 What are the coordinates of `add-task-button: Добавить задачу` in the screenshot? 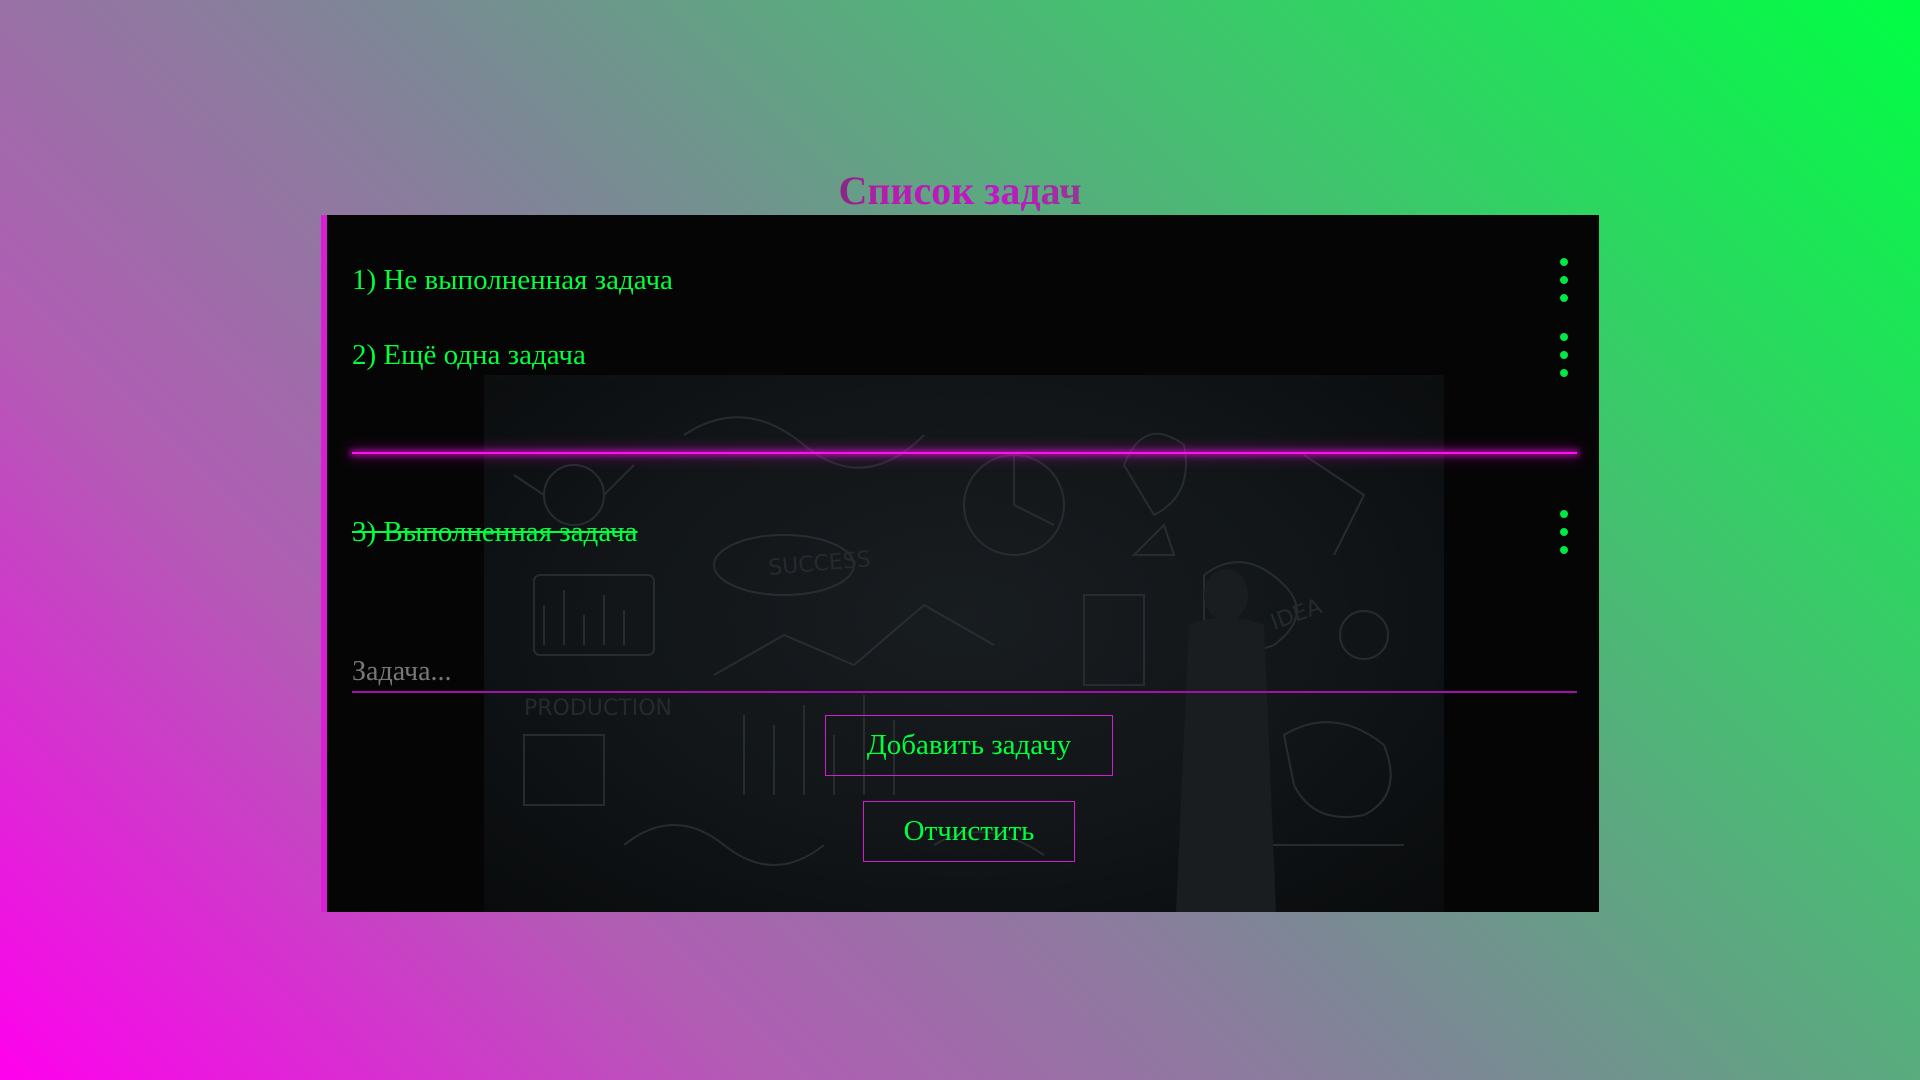 It's located at (969, 745).